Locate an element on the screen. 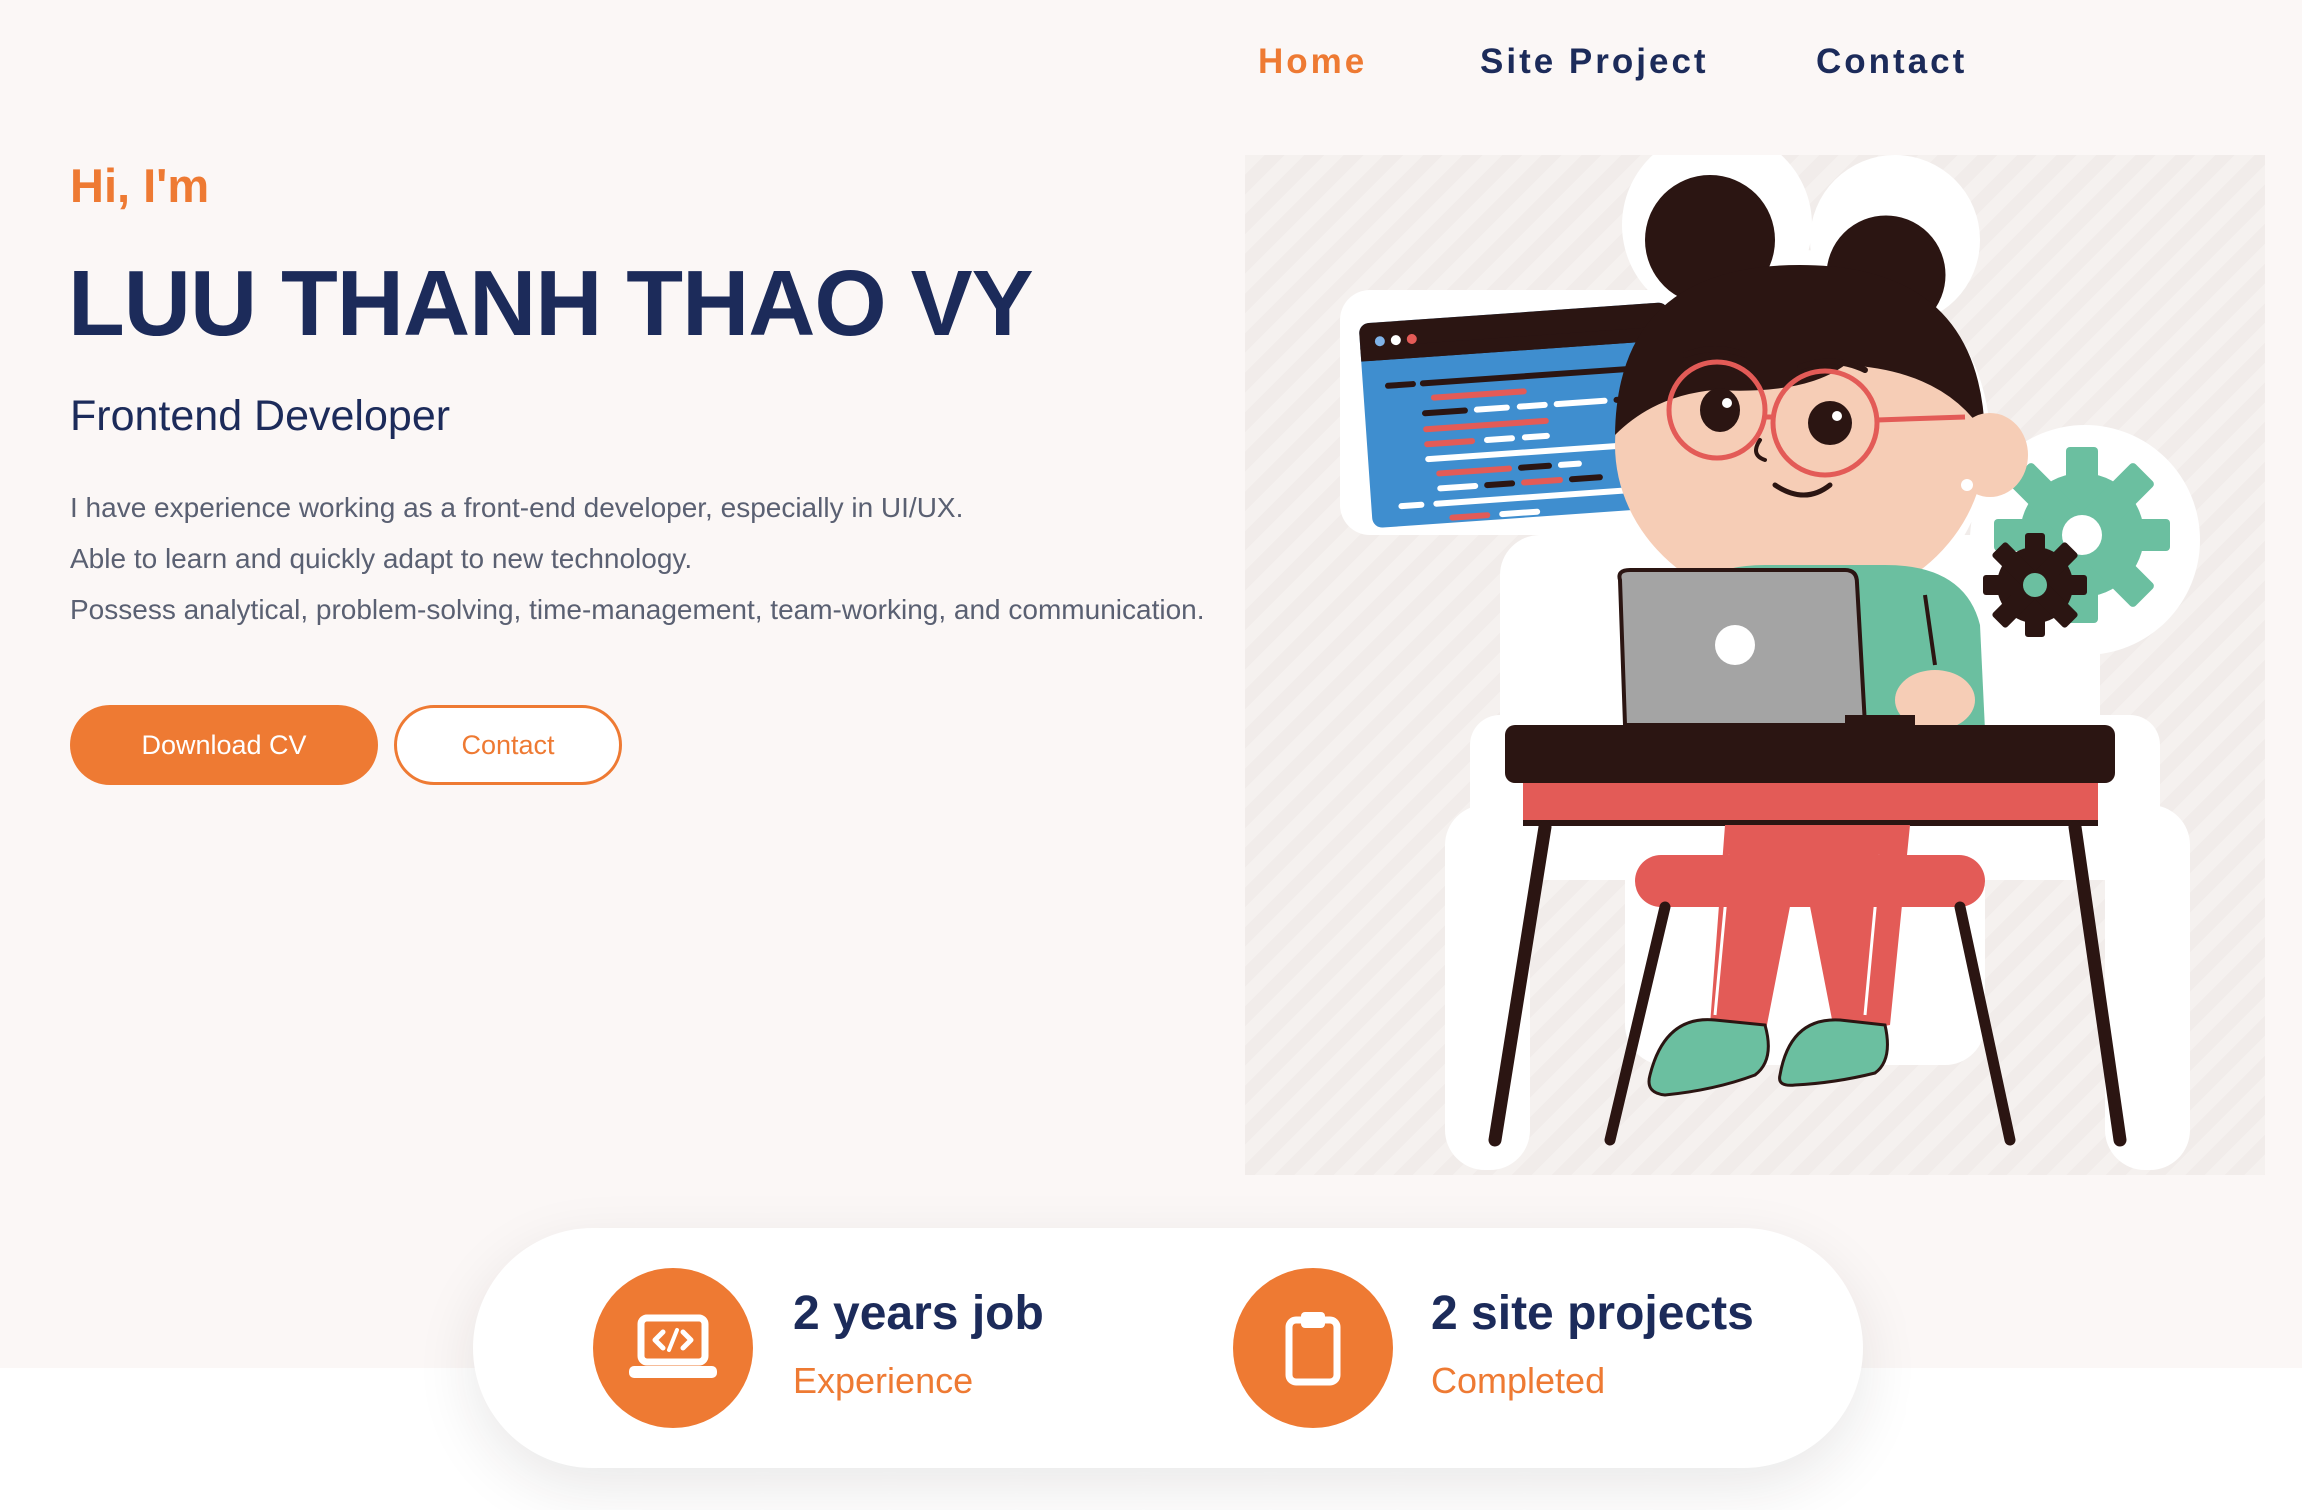 The image size is (2302, 1510). contact-button: Contact is located at coordinates (508, 745).